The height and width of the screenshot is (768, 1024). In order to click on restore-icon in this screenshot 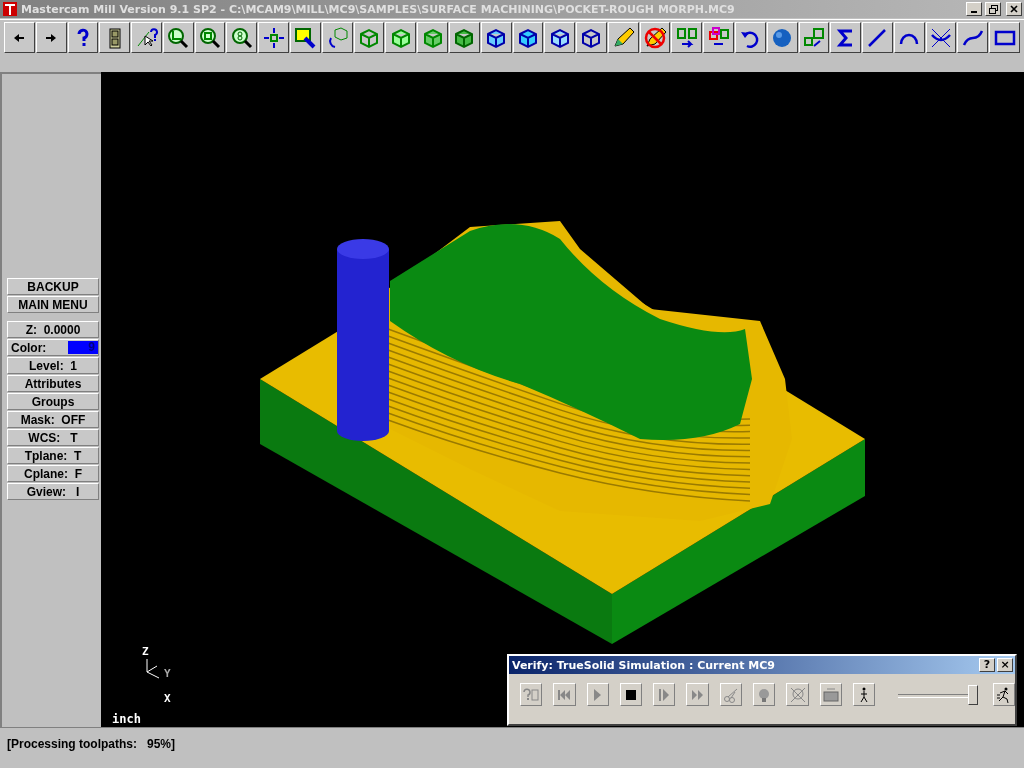, I will do `click(993, 9)`.